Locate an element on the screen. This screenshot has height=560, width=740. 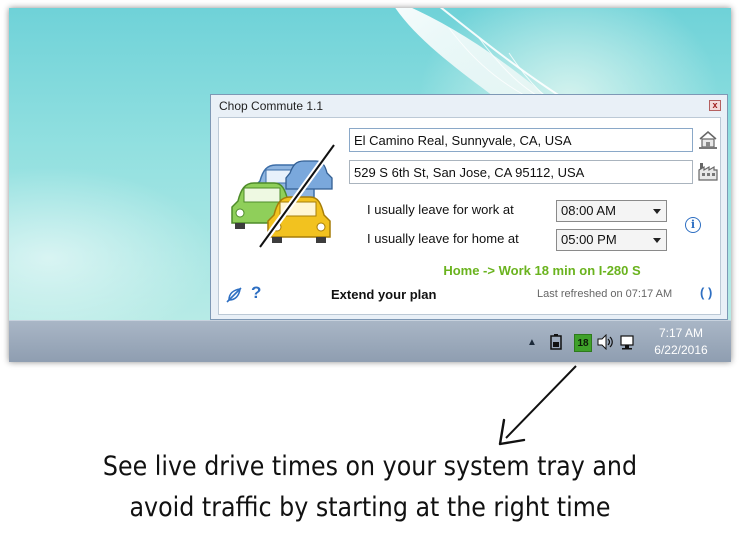
popup-titlebar: Chop Commute 1.1 x is located at coordinates (469, 105).